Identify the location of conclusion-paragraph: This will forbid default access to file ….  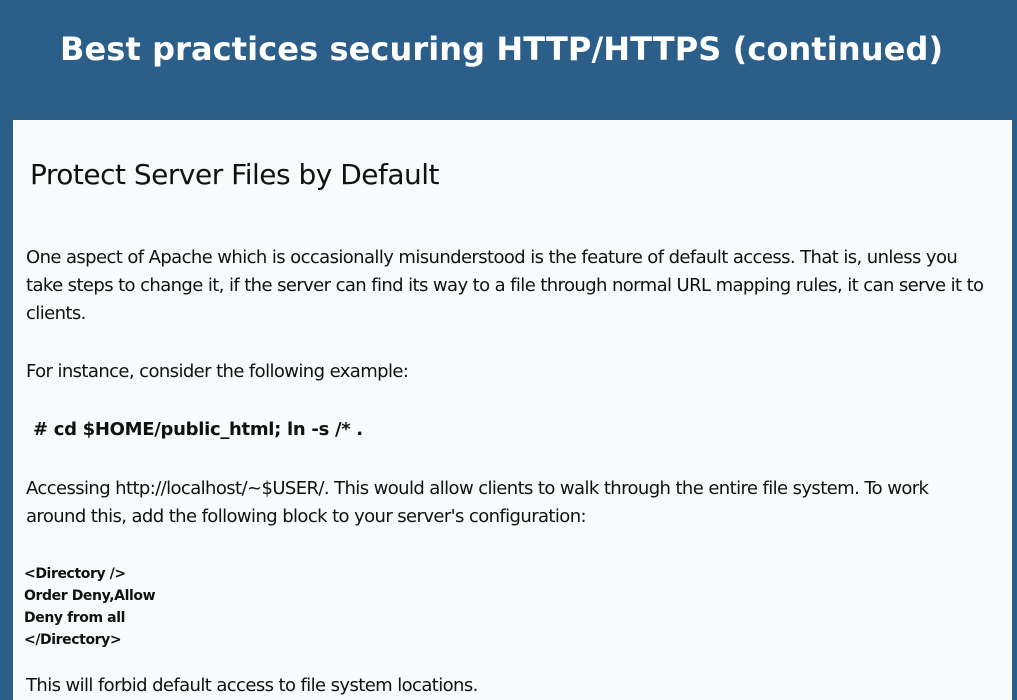
(252, 685).